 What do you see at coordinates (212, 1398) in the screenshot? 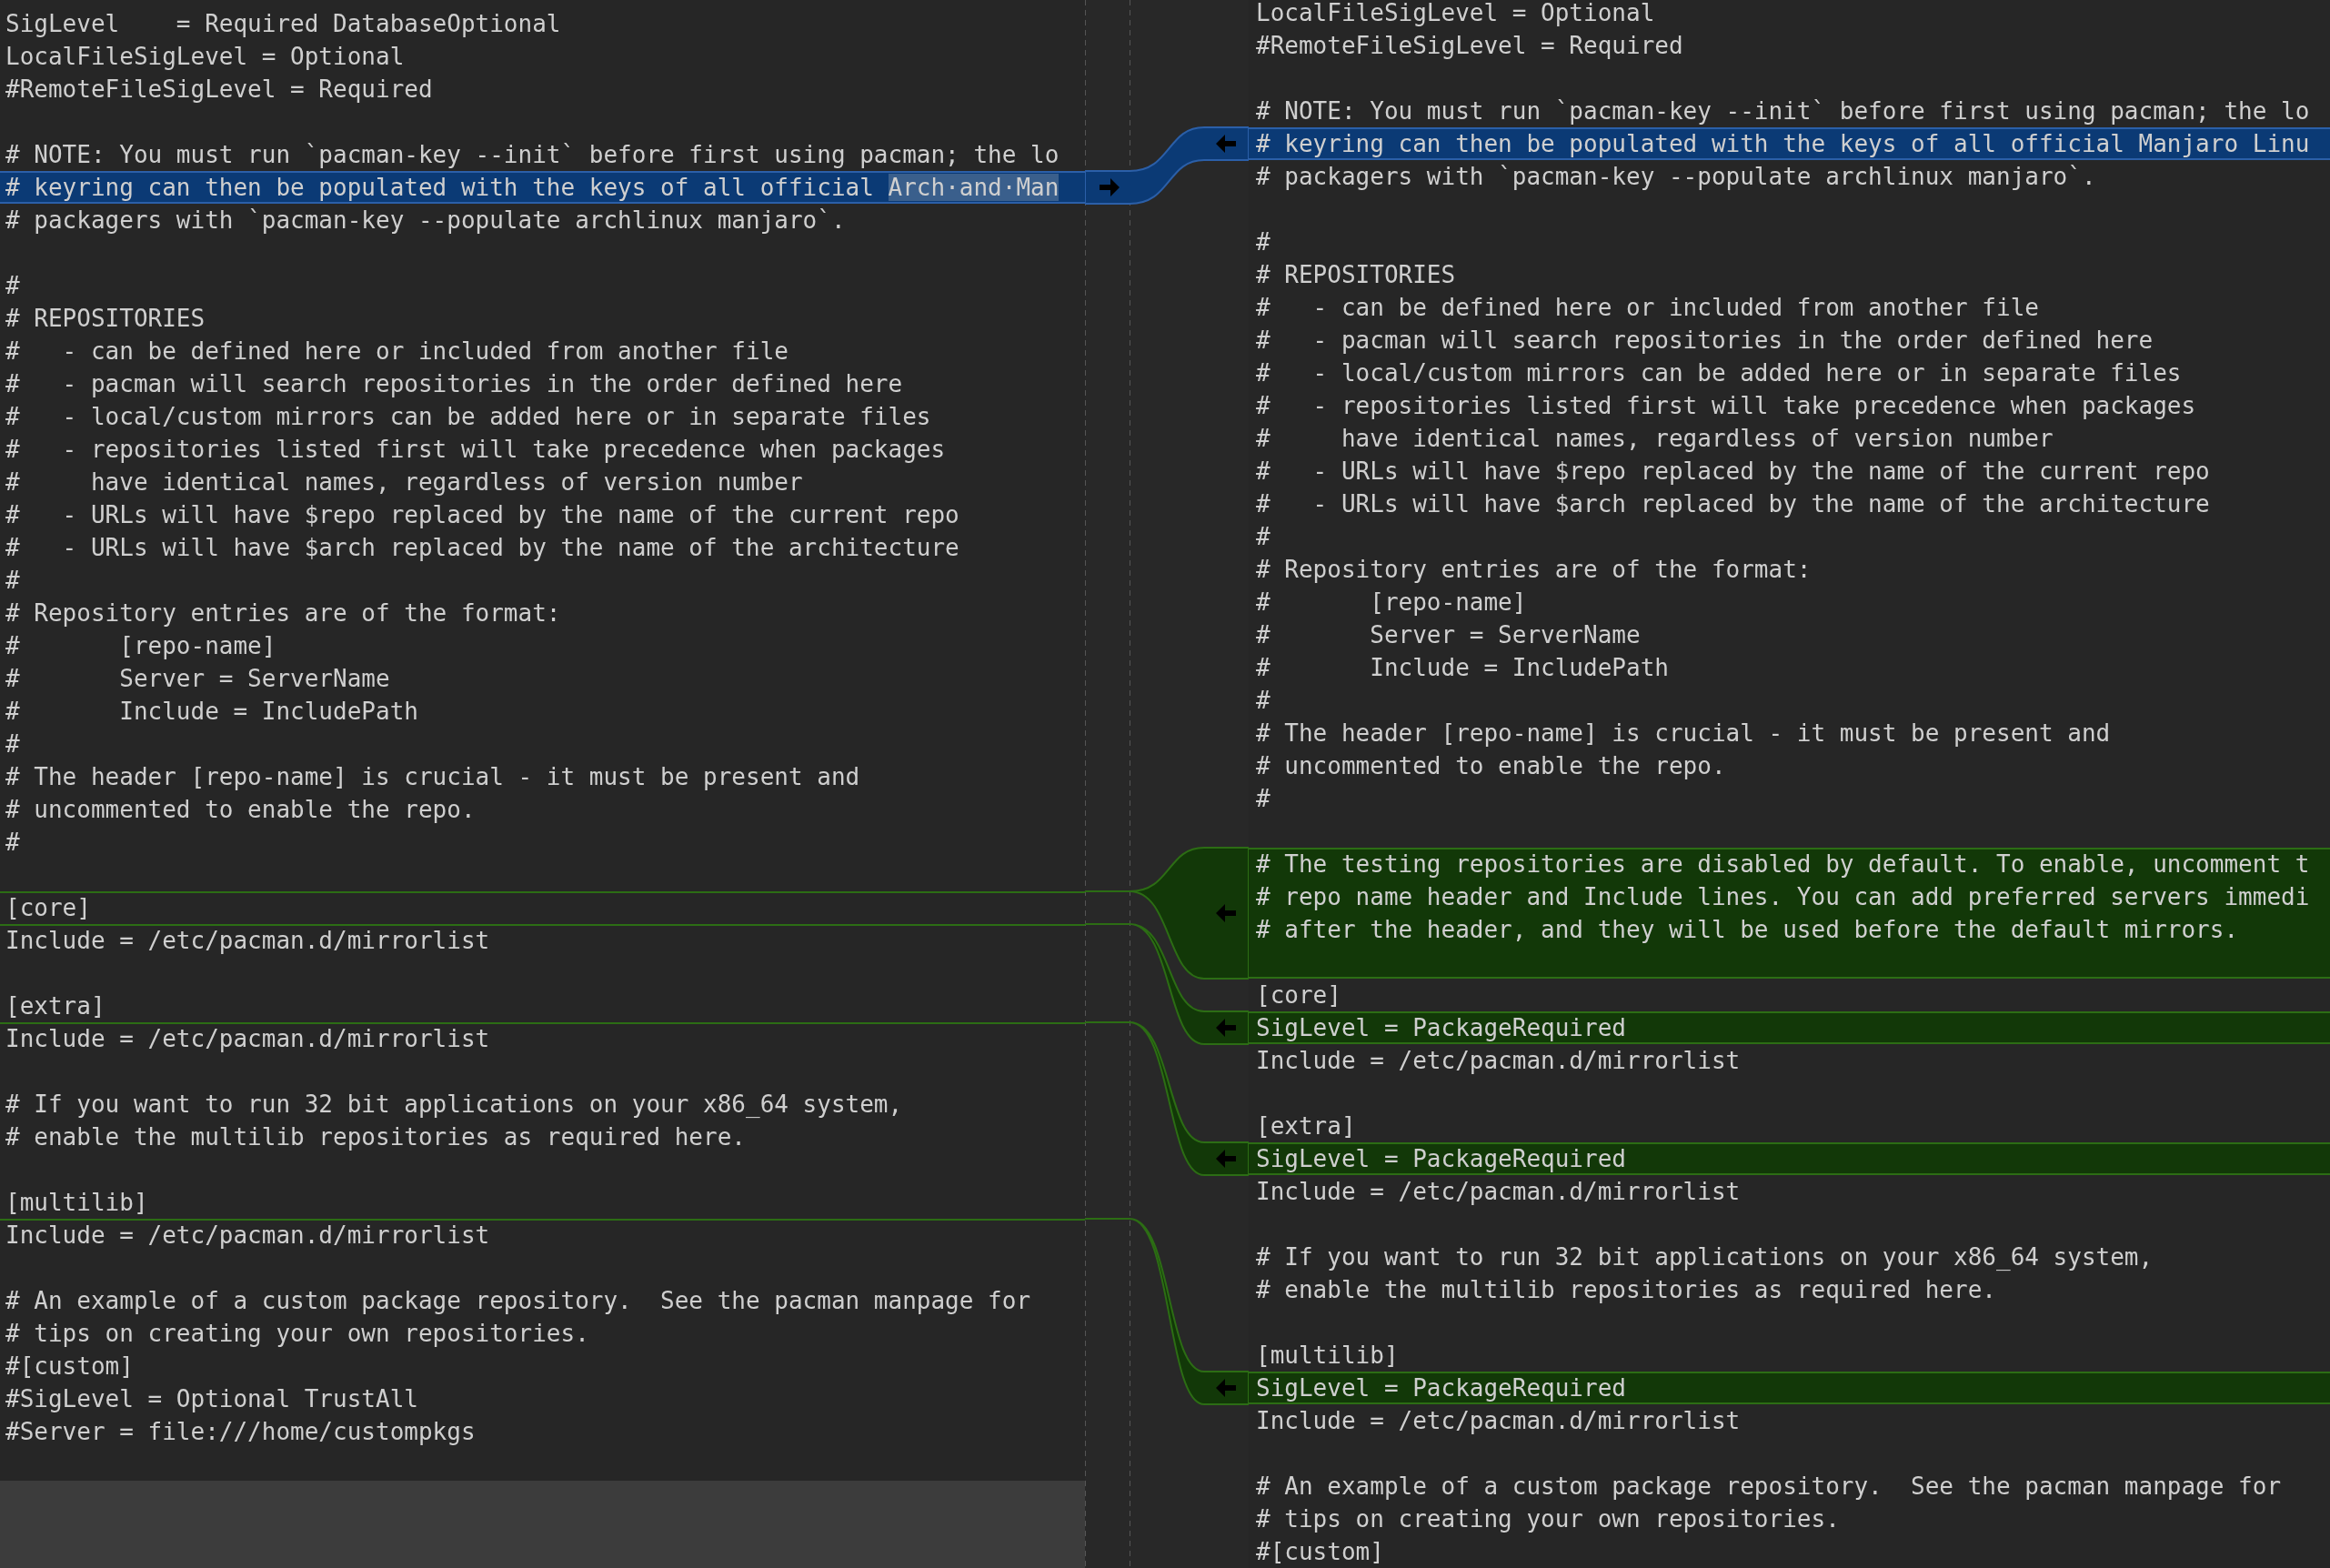
I see `code-line: #SigLevel = Optional TrustAll` at bounding box center [212, 1398].